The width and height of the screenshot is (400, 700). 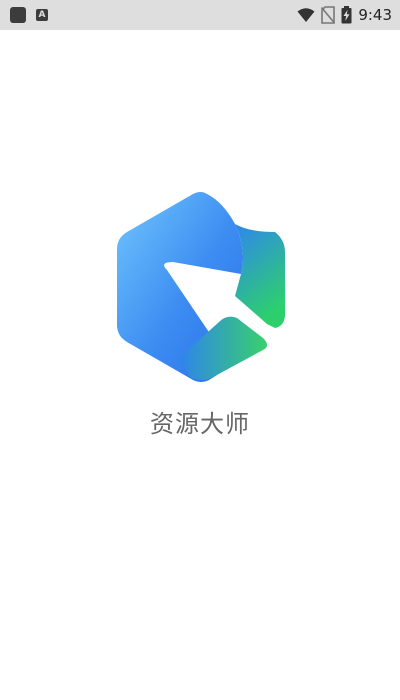 I want to click on app-logo-icon, so click(x=201, y=287).